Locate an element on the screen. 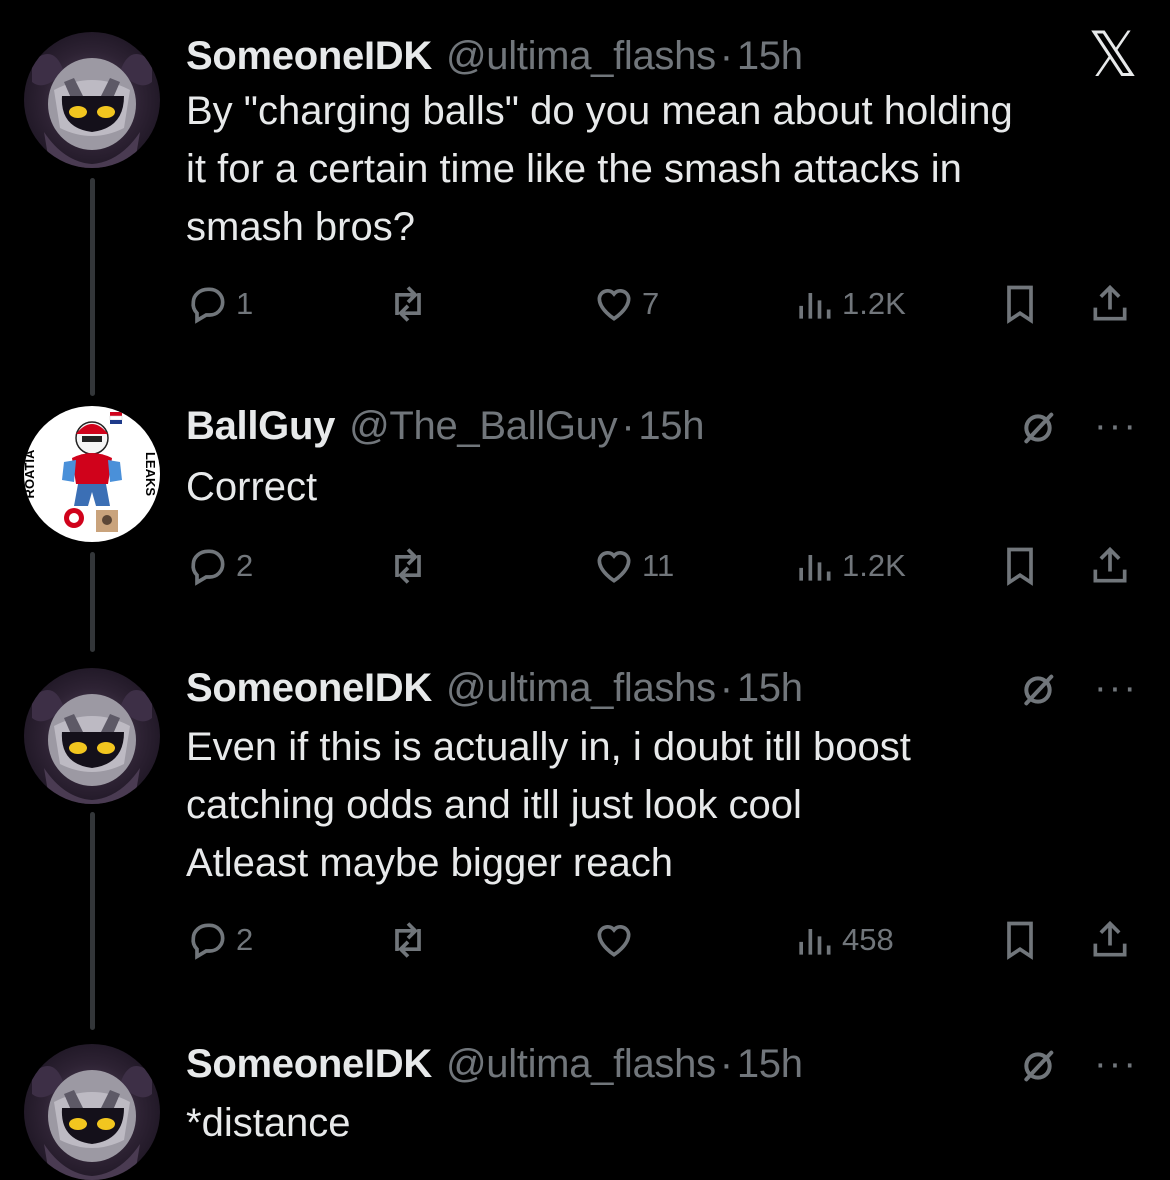  avatar-text-left: ROATIA is located at coordinates (30, 473).